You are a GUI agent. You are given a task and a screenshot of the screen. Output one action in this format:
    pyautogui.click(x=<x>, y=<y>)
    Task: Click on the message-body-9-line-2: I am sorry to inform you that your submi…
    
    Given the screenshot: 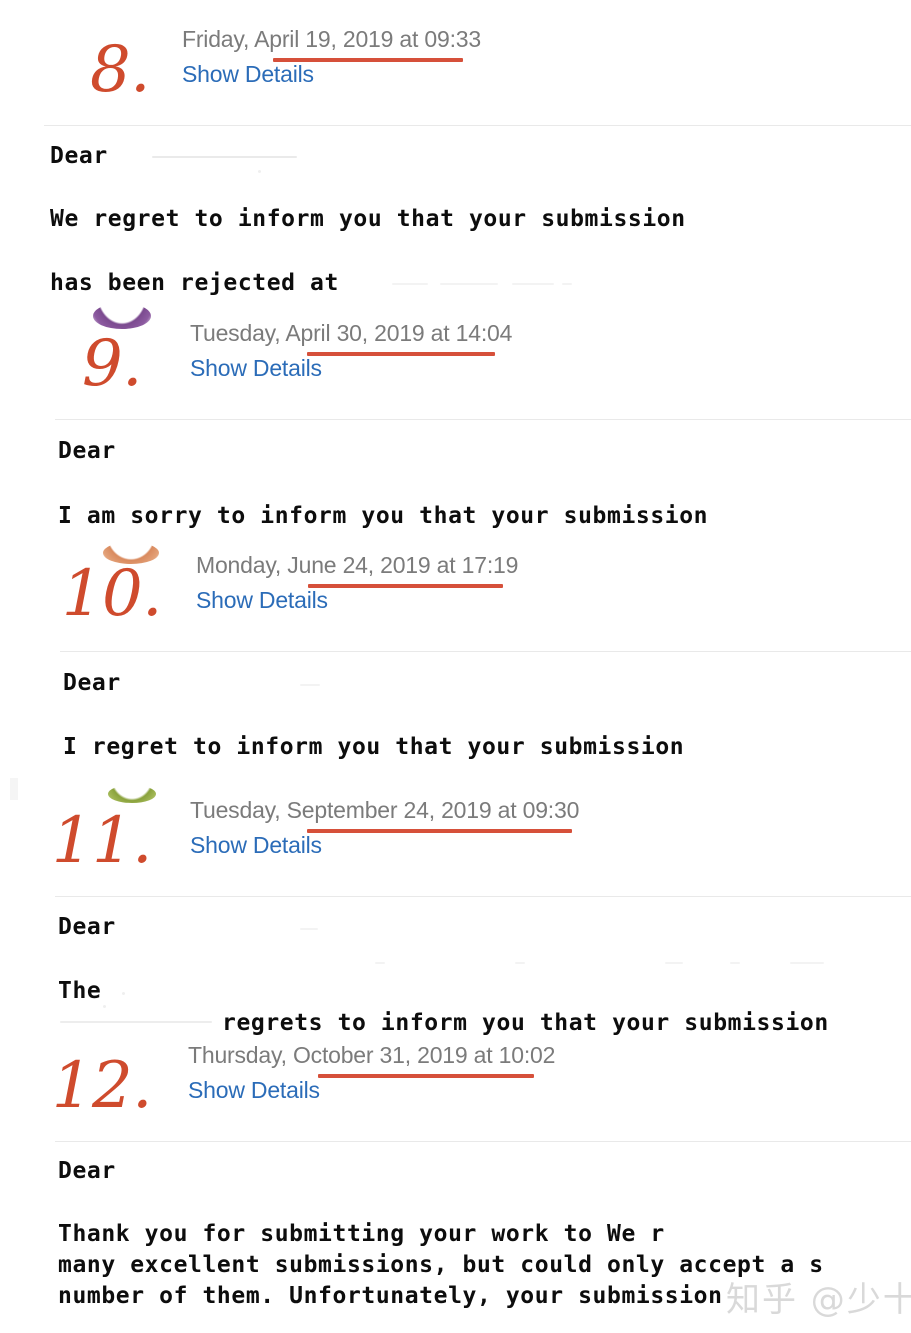 What is the action you would take?
    pyautogui.click(x=383, y=516)
    